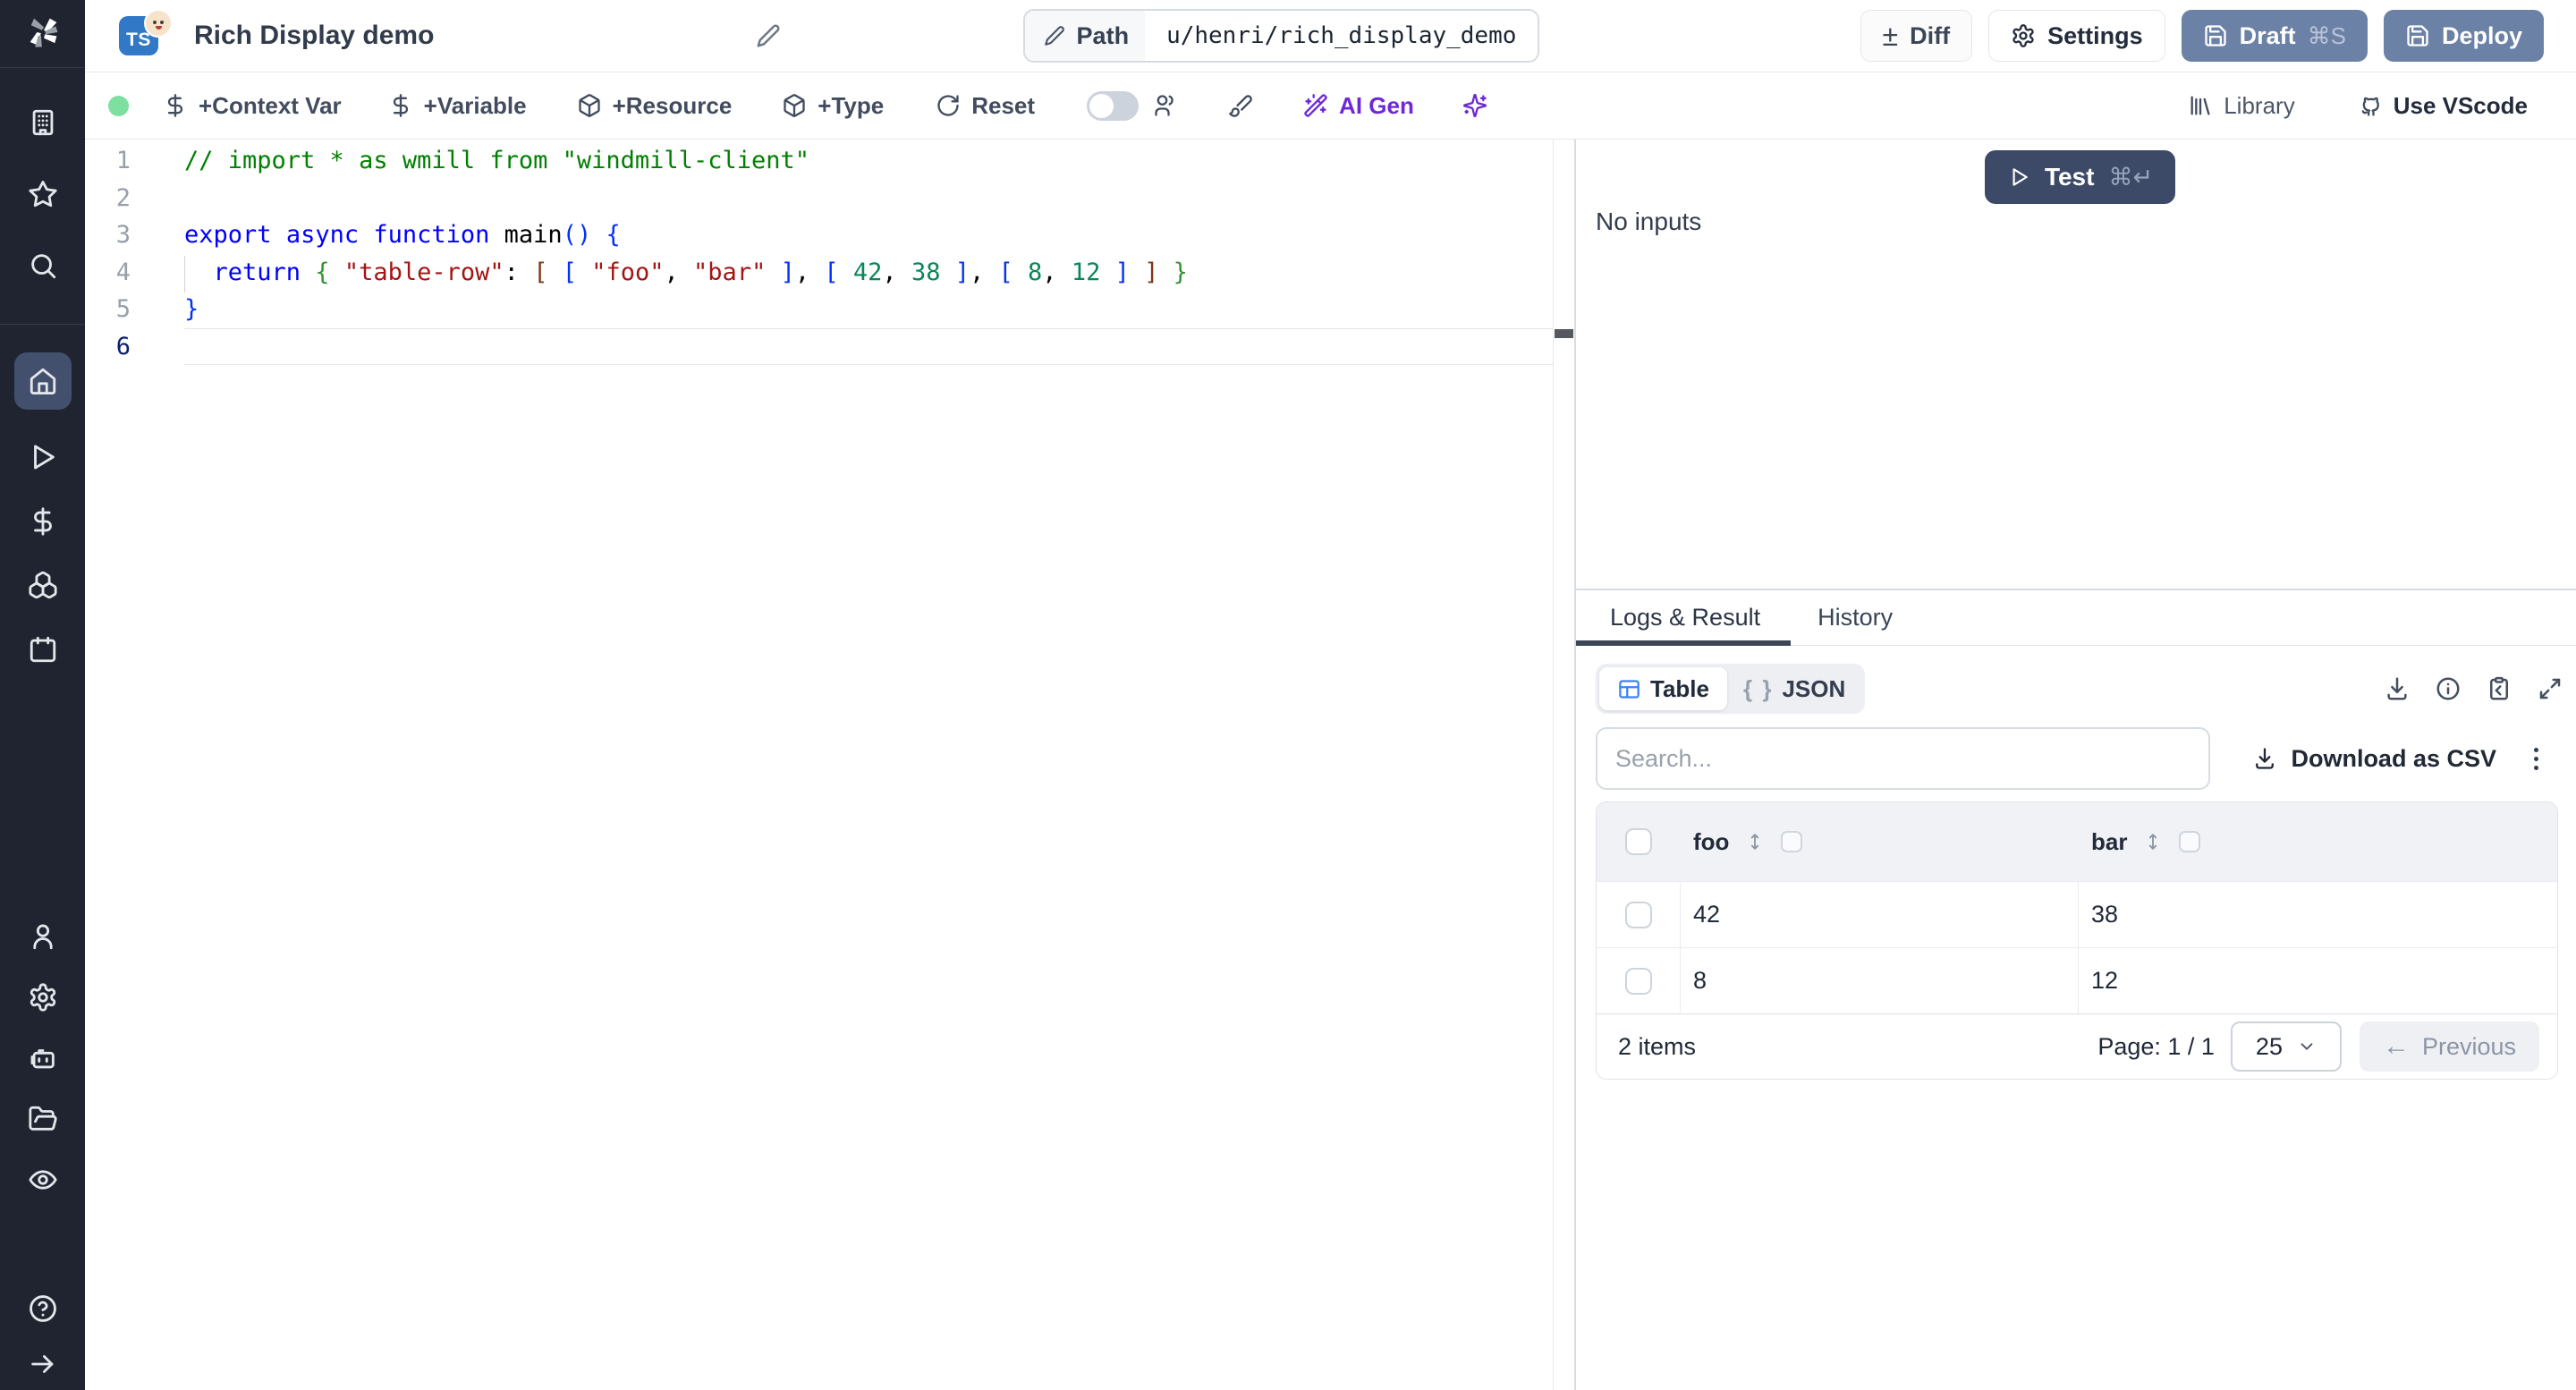 The image size is (2576, 1390). Describe the element at coordinates (2417, 35) in the screenshot. I see `save-icon` at that location.